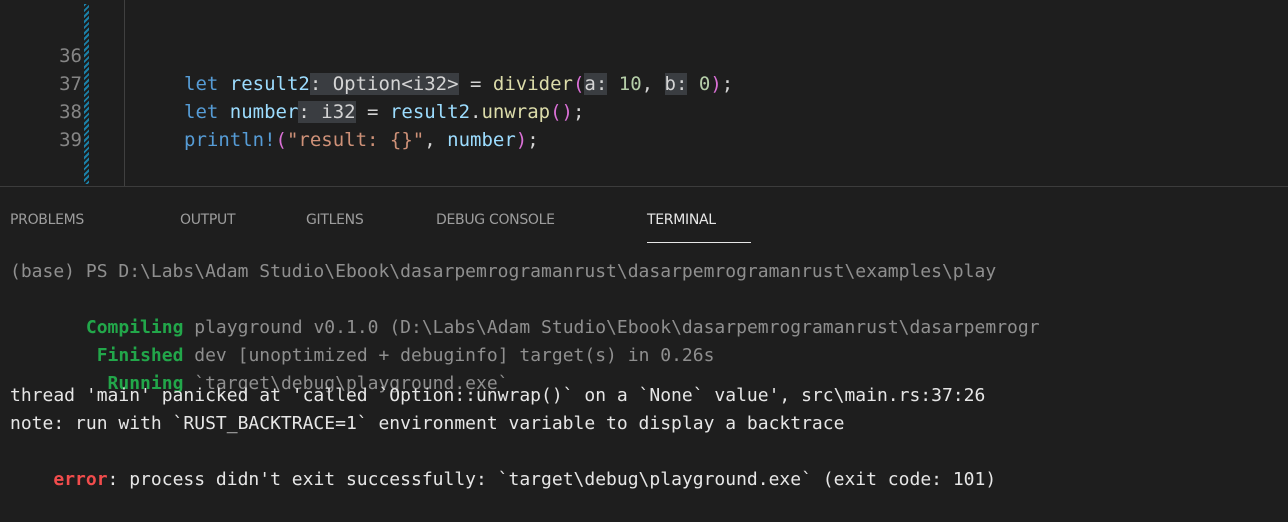  I want to click on number-literal: 0, so click(704, 84).